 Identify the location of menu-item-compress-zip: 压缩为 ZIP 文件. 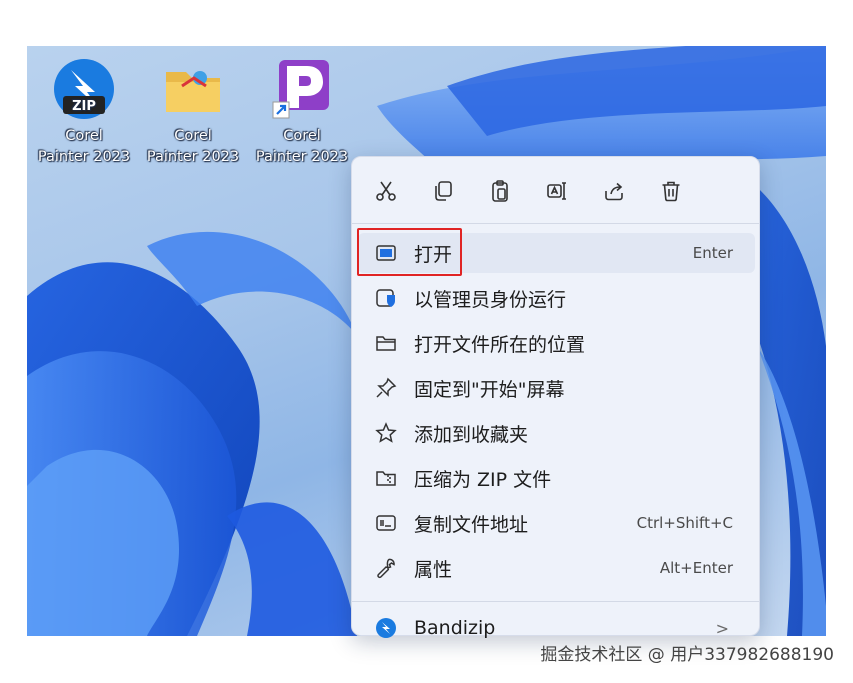
(556, 478).